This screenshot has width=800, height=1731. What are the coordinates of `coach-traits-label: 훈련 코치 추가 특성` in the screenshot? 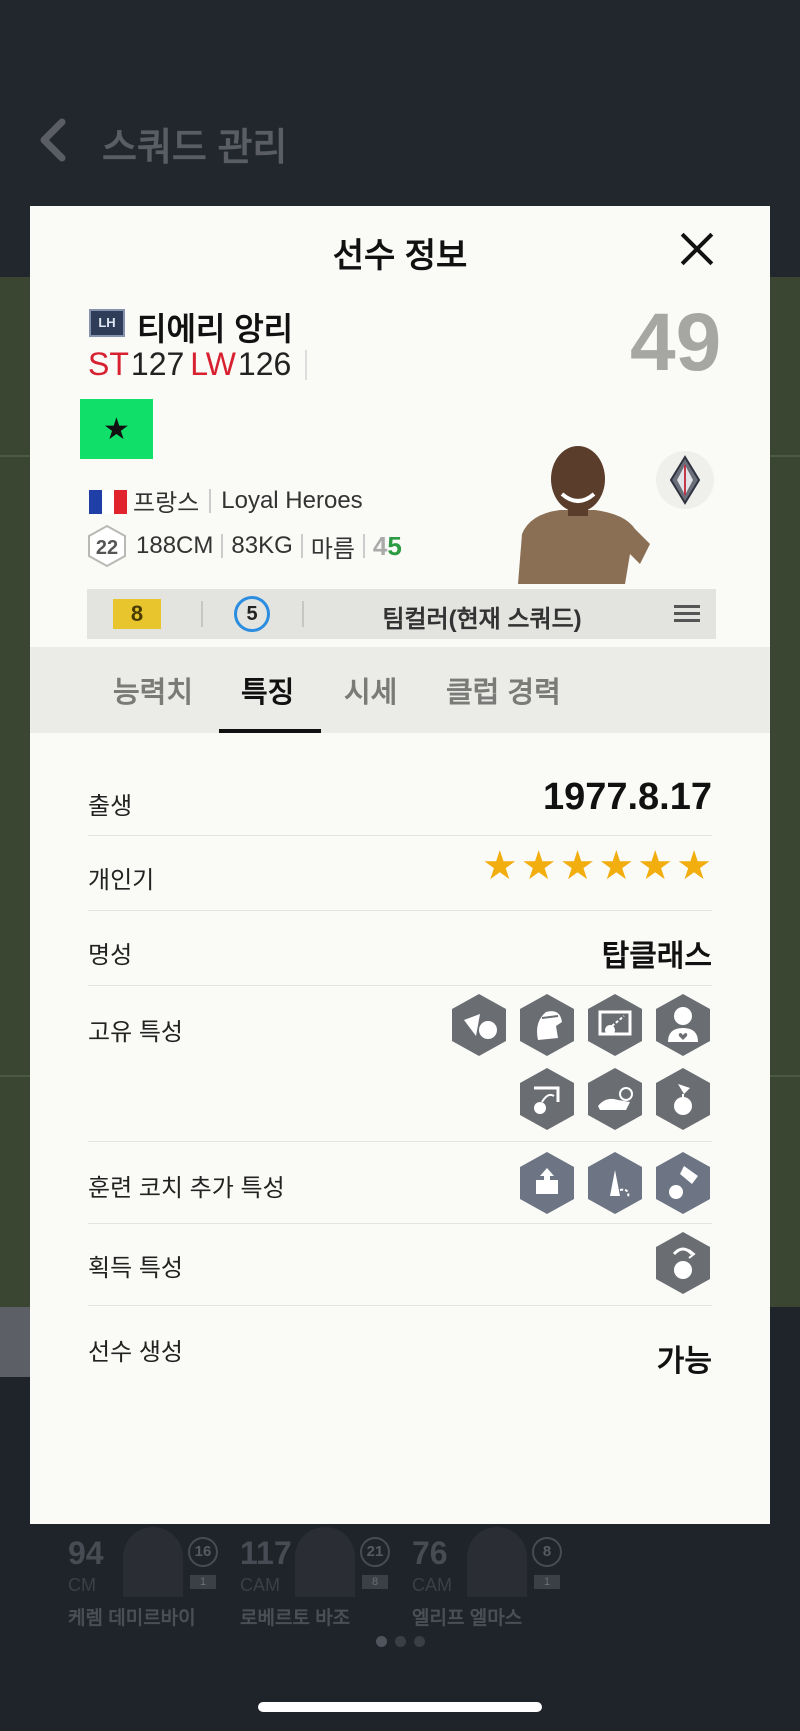 It's located at (186, 1188).